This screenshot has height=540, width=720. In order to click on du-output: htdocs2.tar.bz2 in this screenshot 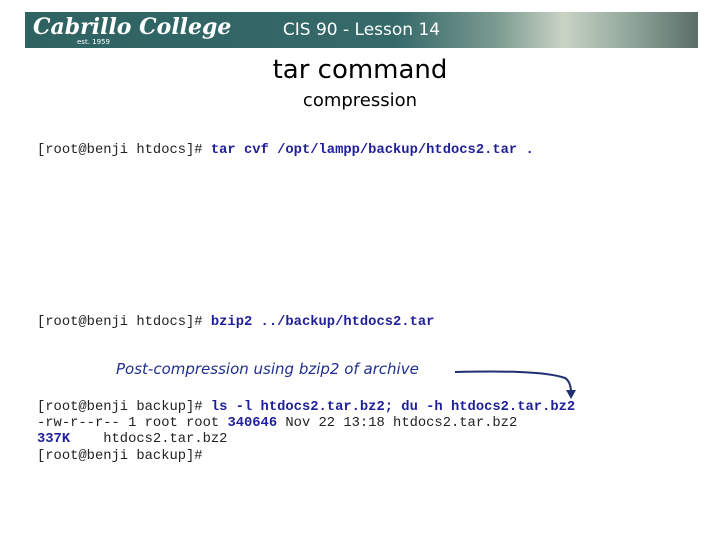, I will do `click(149, 439)`.